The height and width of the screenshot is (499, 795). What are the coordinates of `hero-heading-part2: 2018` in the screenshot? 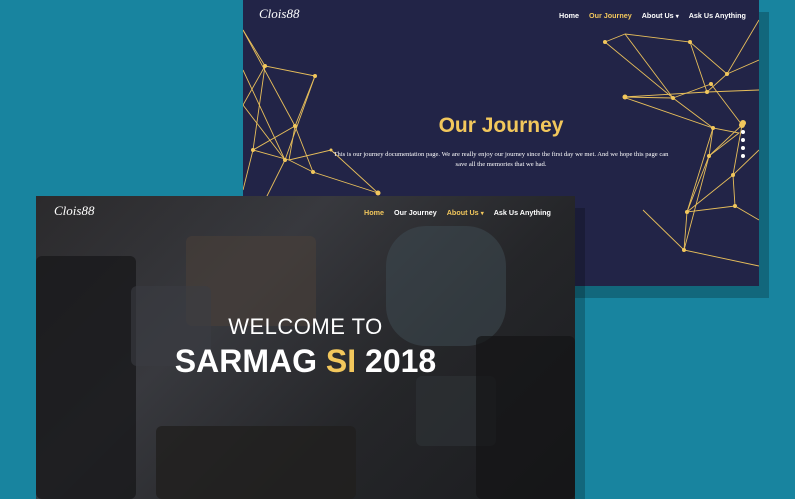 It's located at (401, 361).